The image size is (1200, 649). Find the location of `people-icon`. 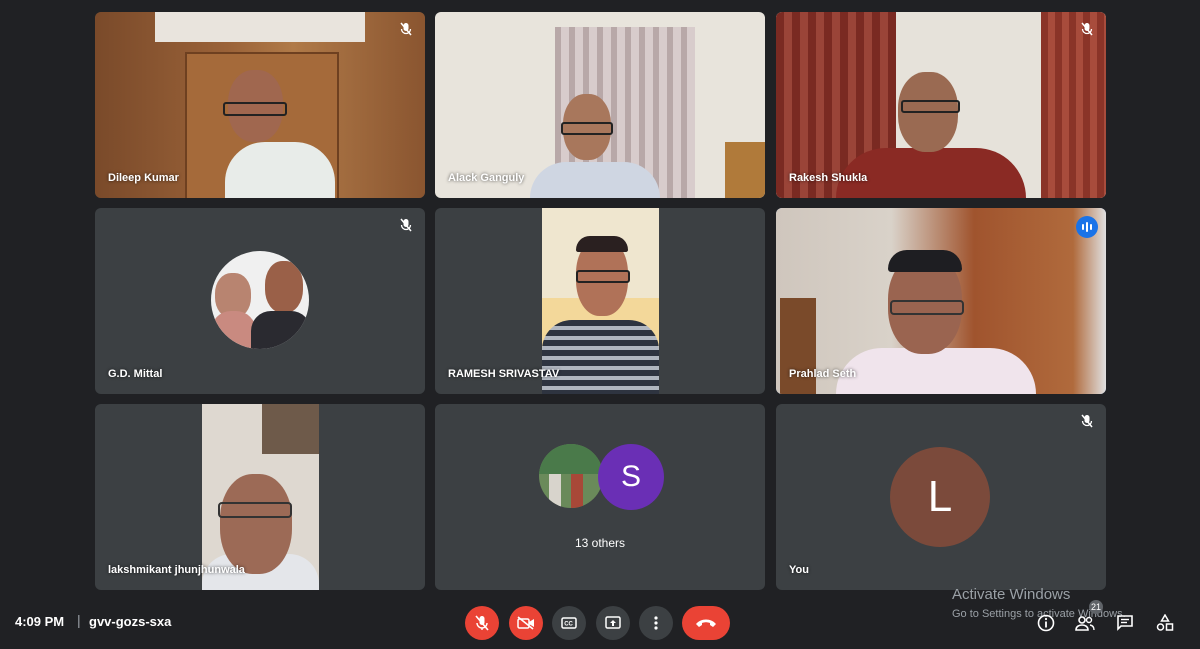

people-icon is located at coordinates (1085, 623).